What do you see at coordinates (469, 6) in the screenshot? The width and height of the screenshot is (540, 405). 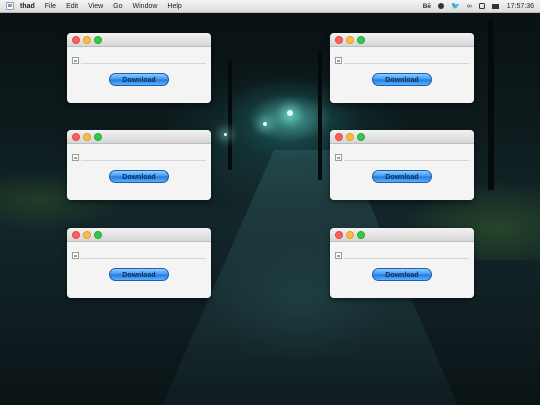 I see `flickr-icon: ∞` at bounding box center [469, 6].